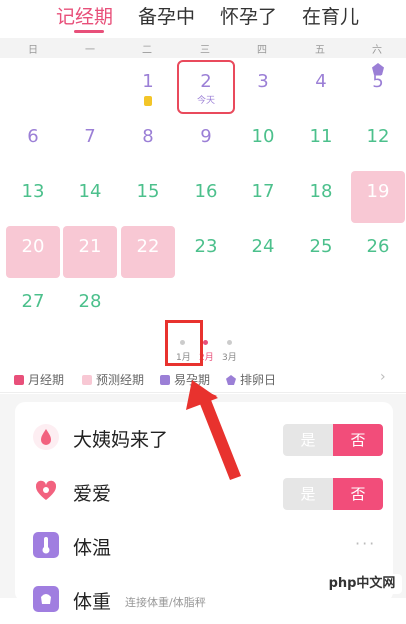 This screenshot has width=406, height=624. What do you see at coordinates (89, 31) in the screenshot?
I see `active-tab-indicator` at bounding box center [89, 31].